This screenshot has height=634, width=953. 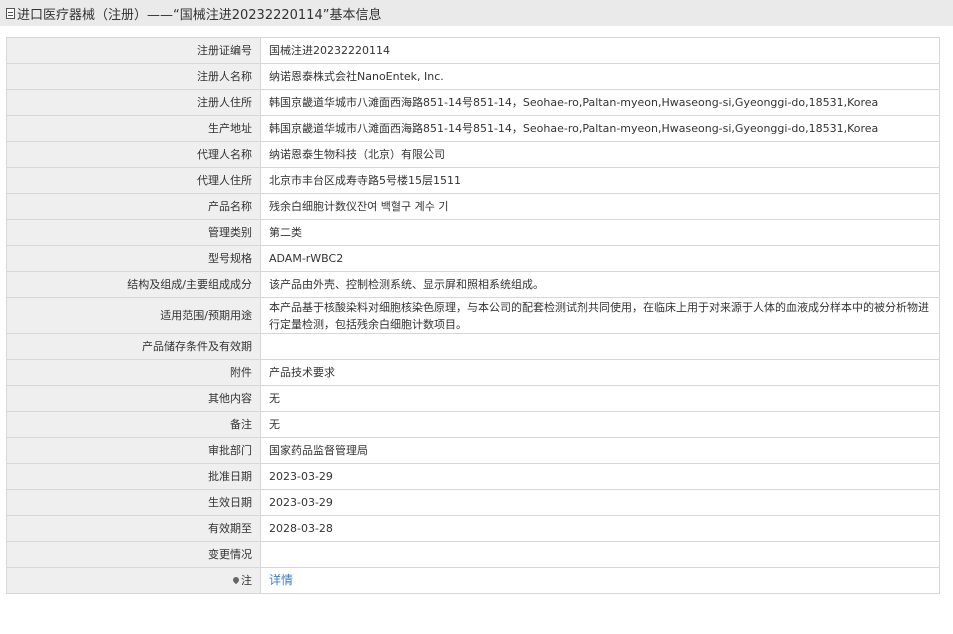 What do you see at coordinates (600, 284) in the screenshot?
I see `row-value: 该产品由外壳、控制检测系统、显示屏和照相系统组成。` at bounding box center [600, 284].